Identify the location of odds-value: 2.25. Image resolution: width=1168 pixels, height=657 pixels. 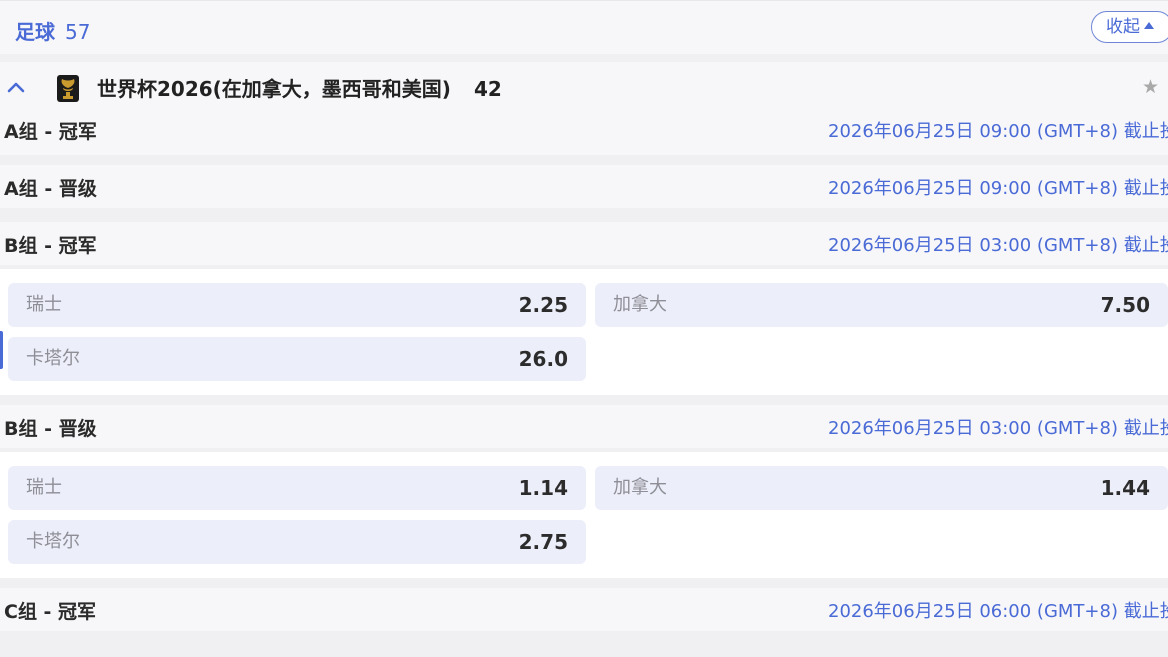
(543, 305).